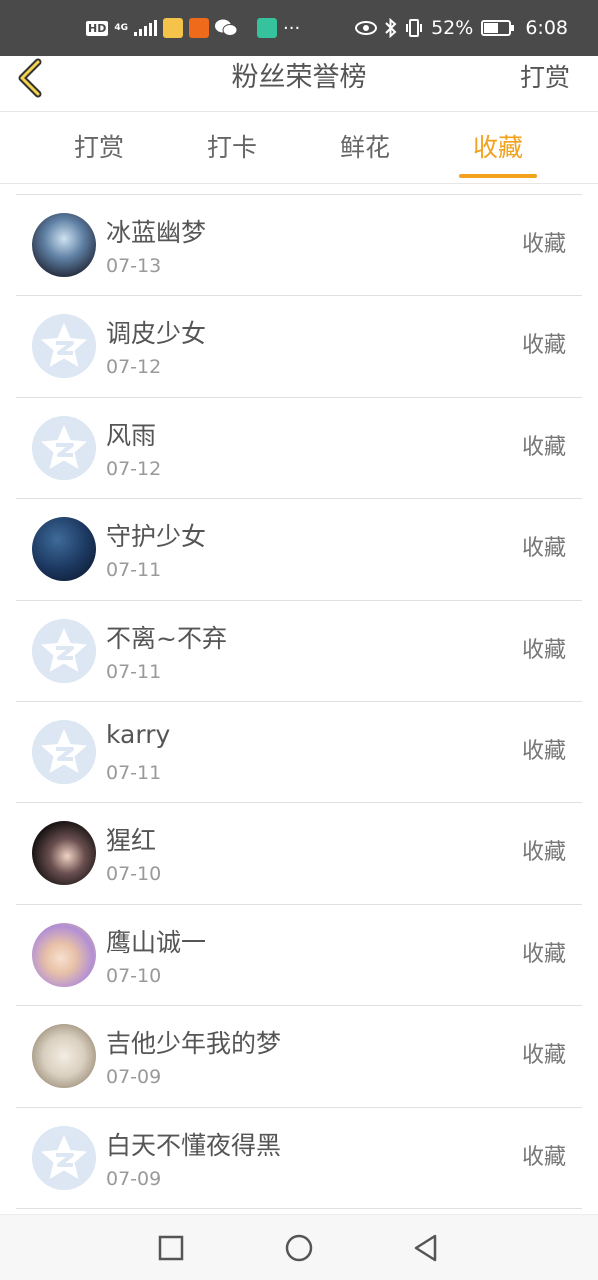 This screenshot has height=1280, width=598. Describe the element at coordinates (156, 334) in the screenshot. I see `fan-name: 调皮少女` at that location.